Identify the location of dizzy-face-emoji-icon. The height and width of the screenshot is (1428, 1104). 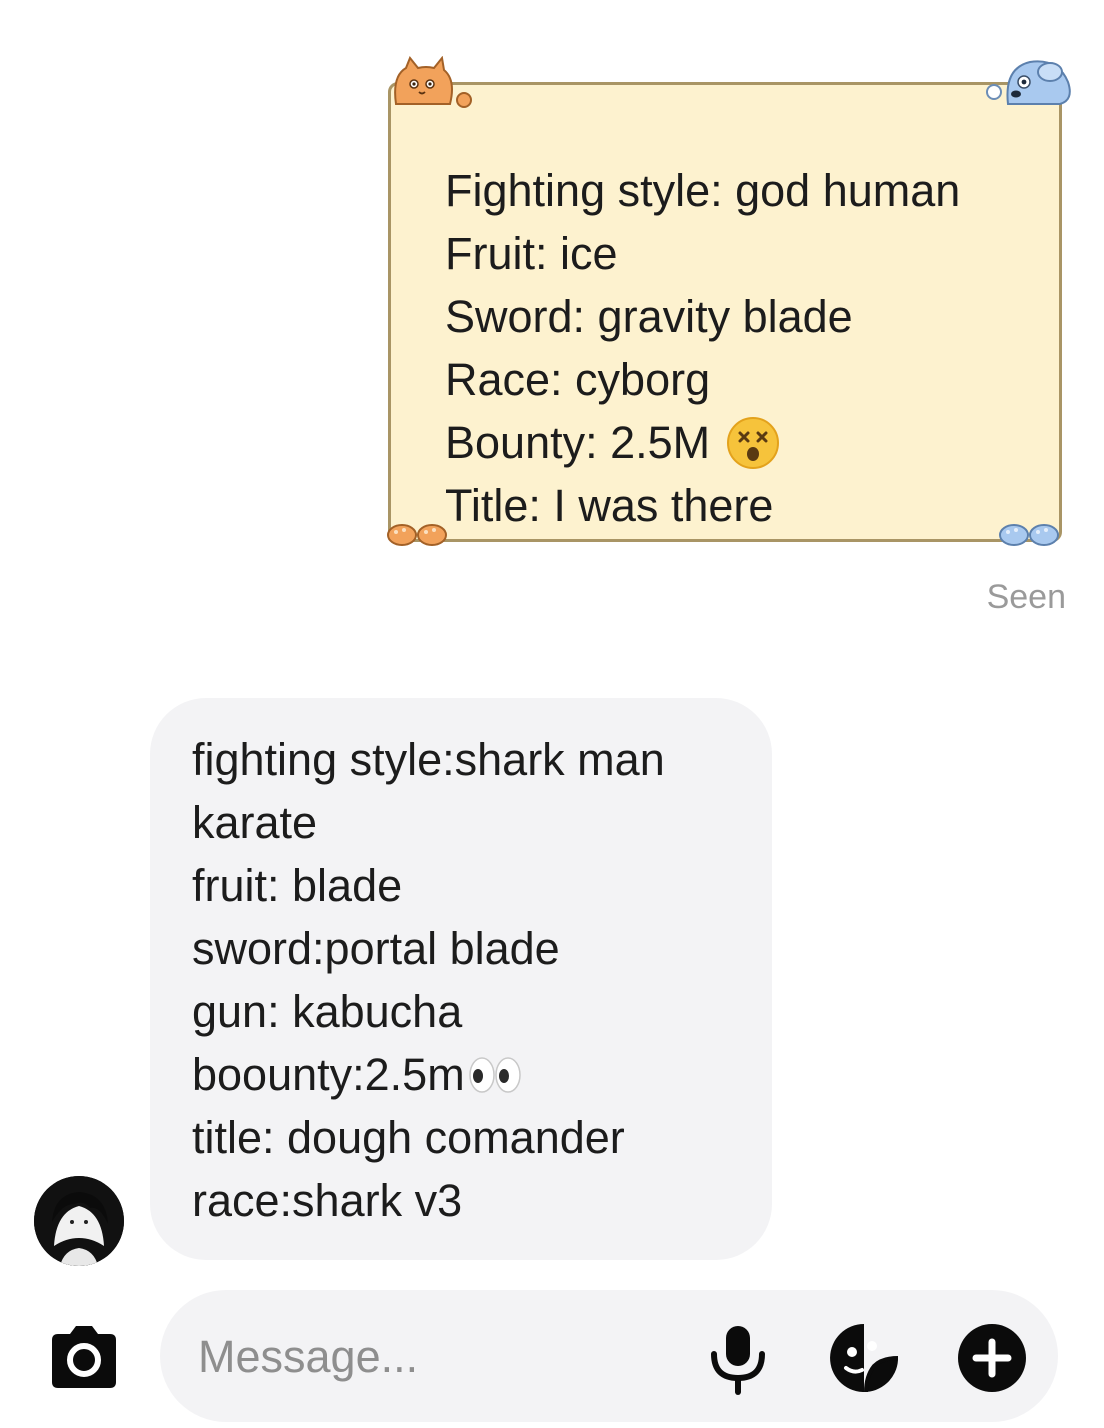
(753, 442).